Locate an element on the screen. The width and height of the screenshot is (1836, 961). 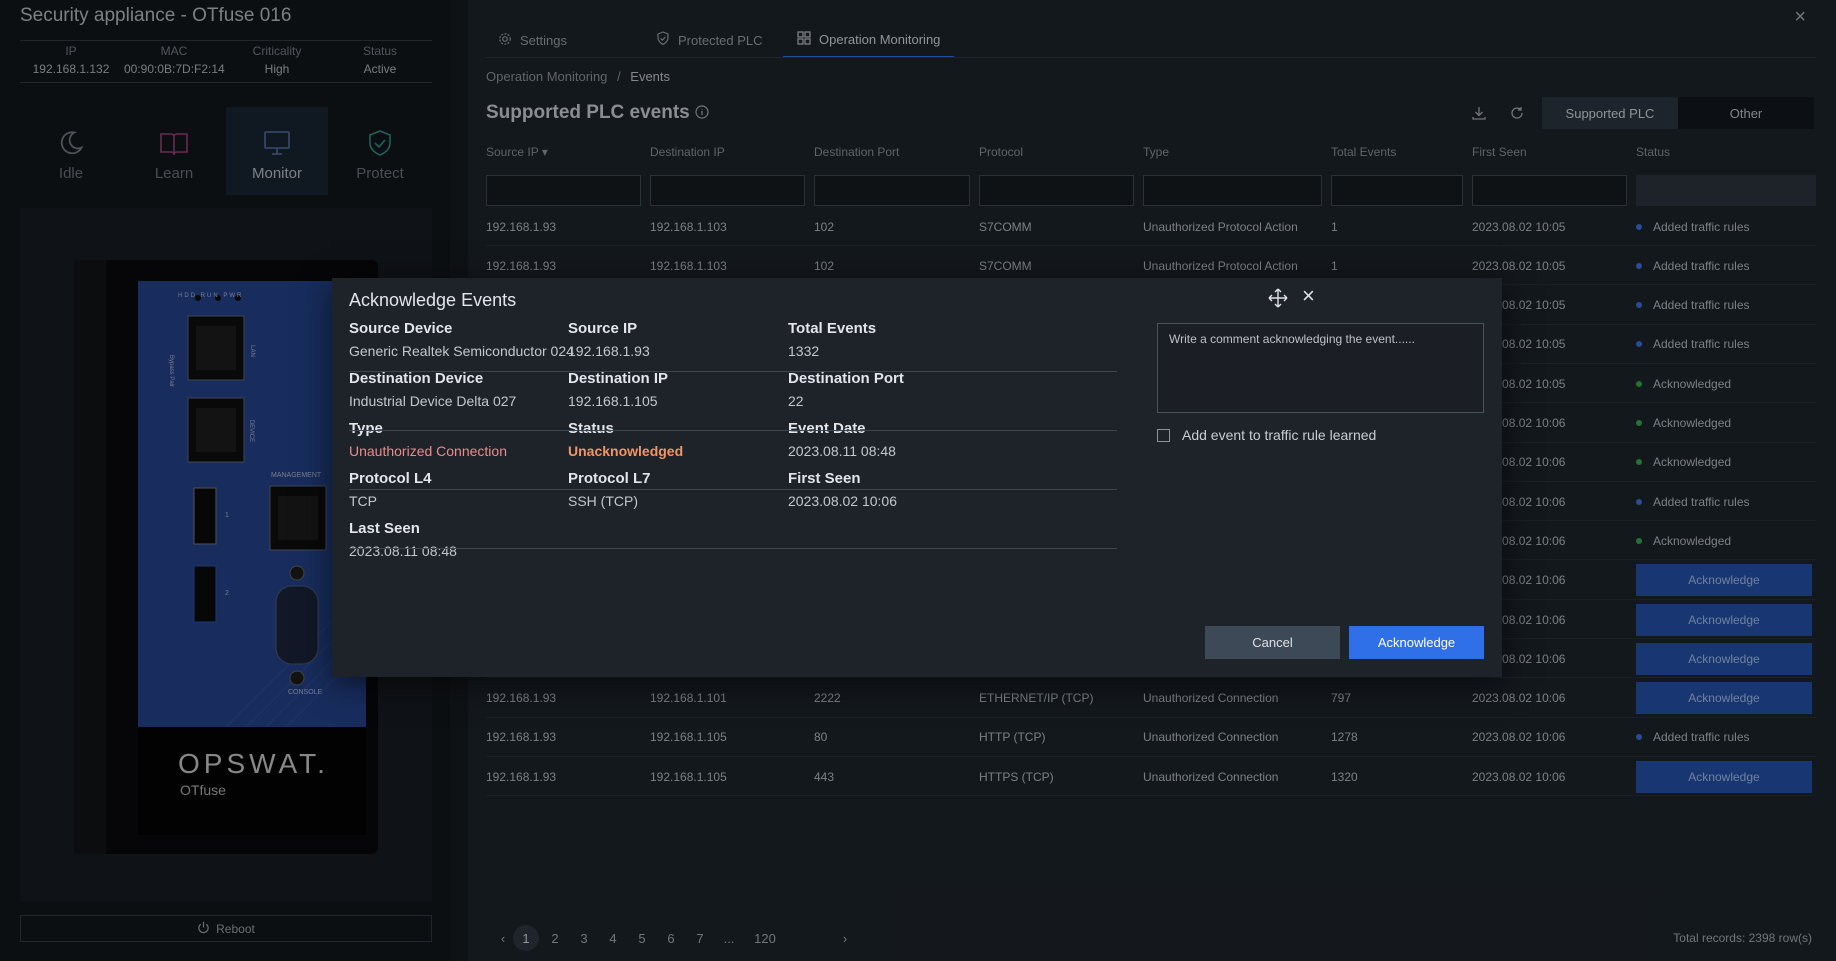
checkbox-box is located at coordinates (1163, 435).